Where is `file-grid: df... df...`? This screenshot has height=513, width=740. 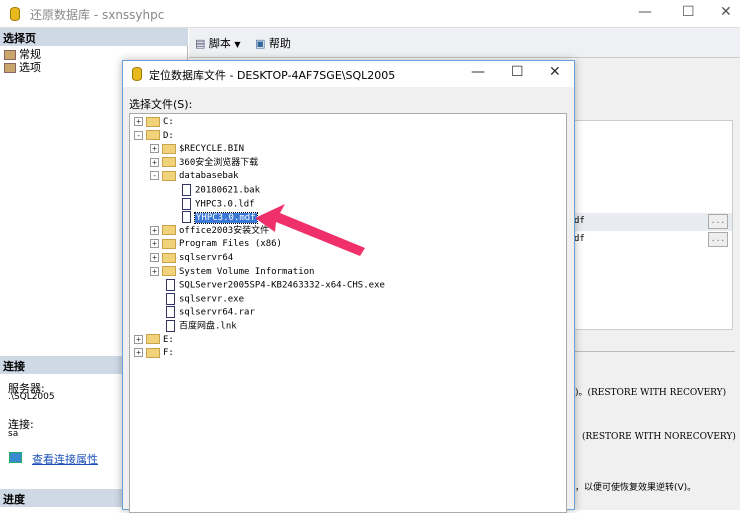
file-grid: df... df... is located at coordinates (649, 225).